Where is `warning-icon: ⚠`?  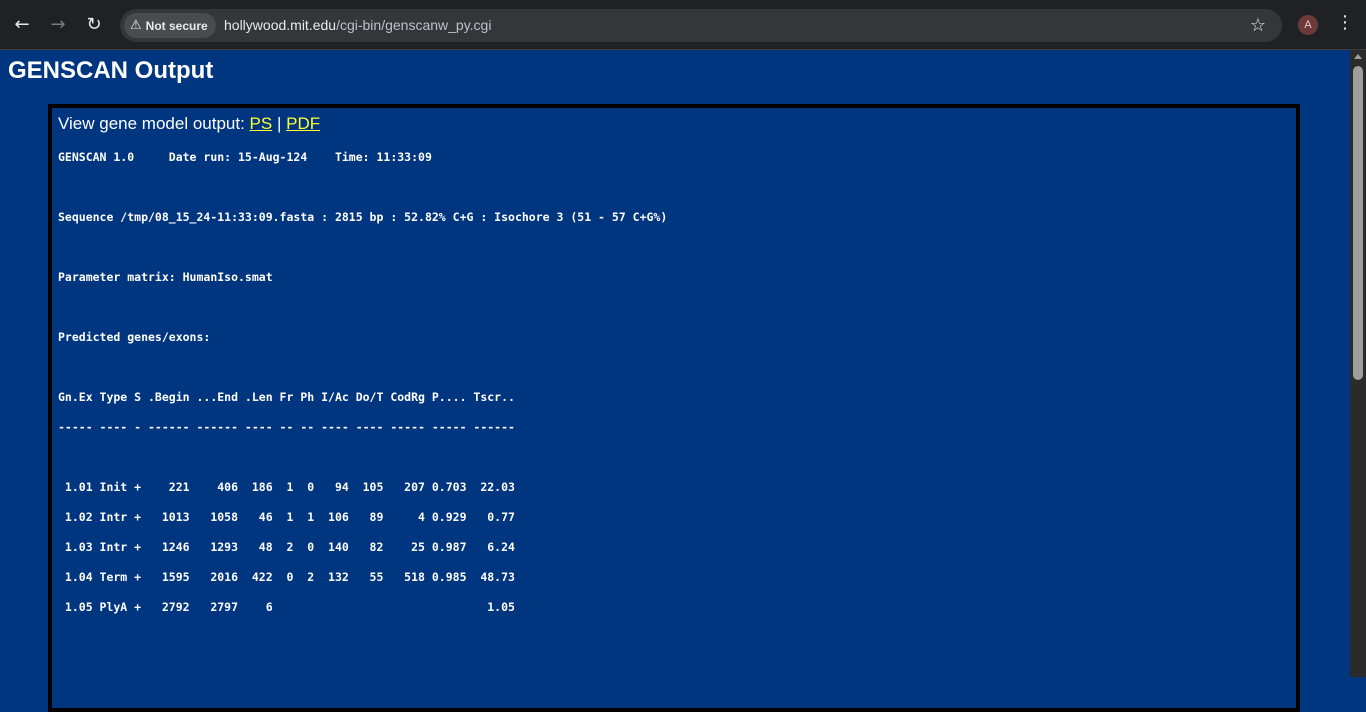 warning-icon: ⚠ is located at coordinates (136, 25).